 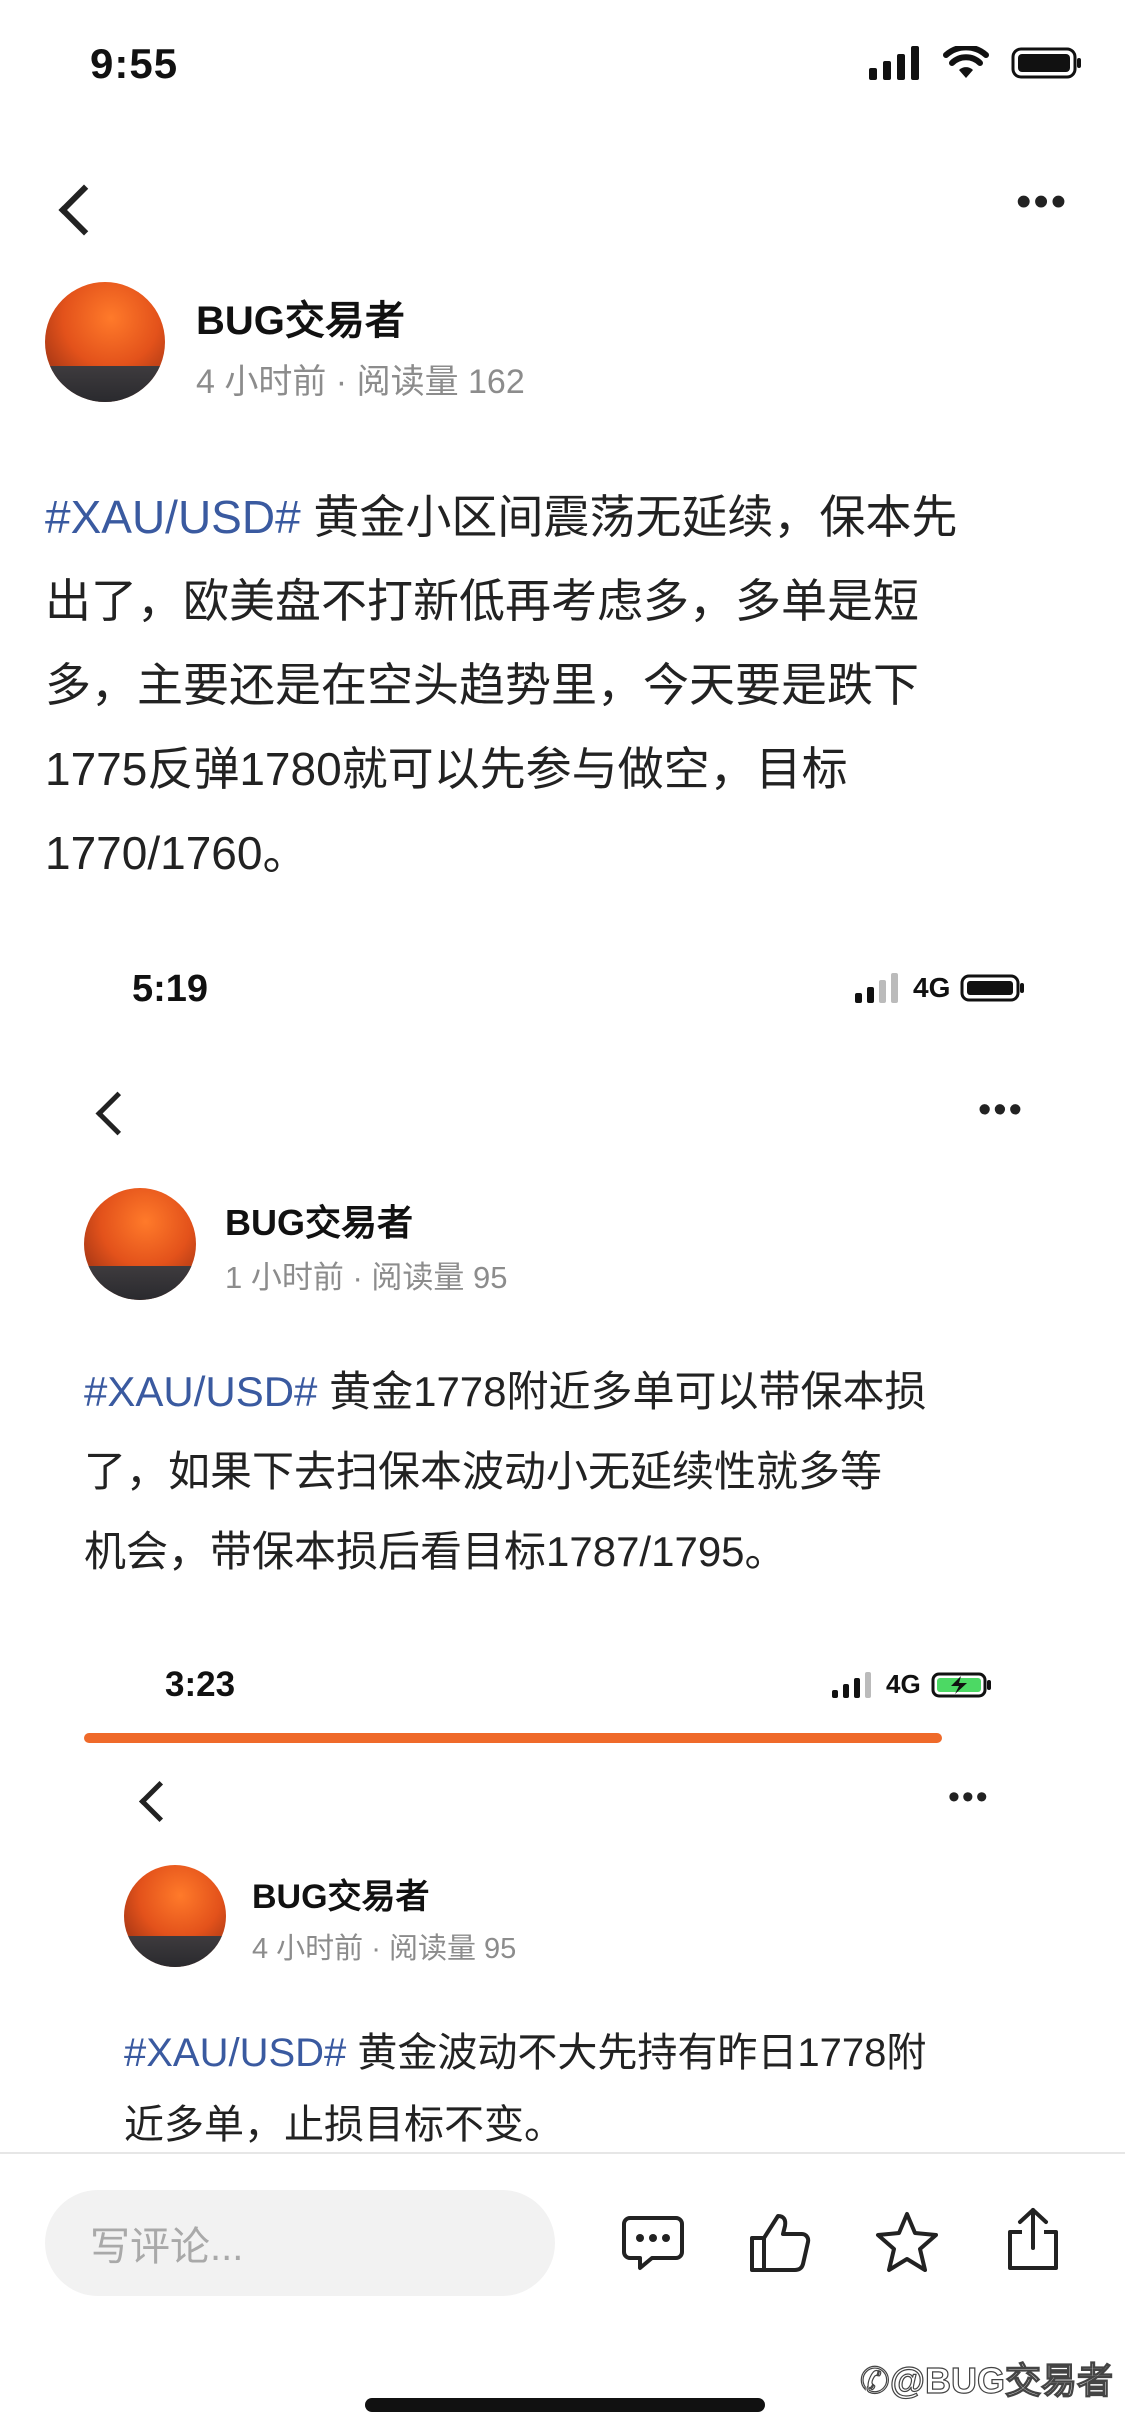 I want to click on divider, so click(x=562, y=2153).